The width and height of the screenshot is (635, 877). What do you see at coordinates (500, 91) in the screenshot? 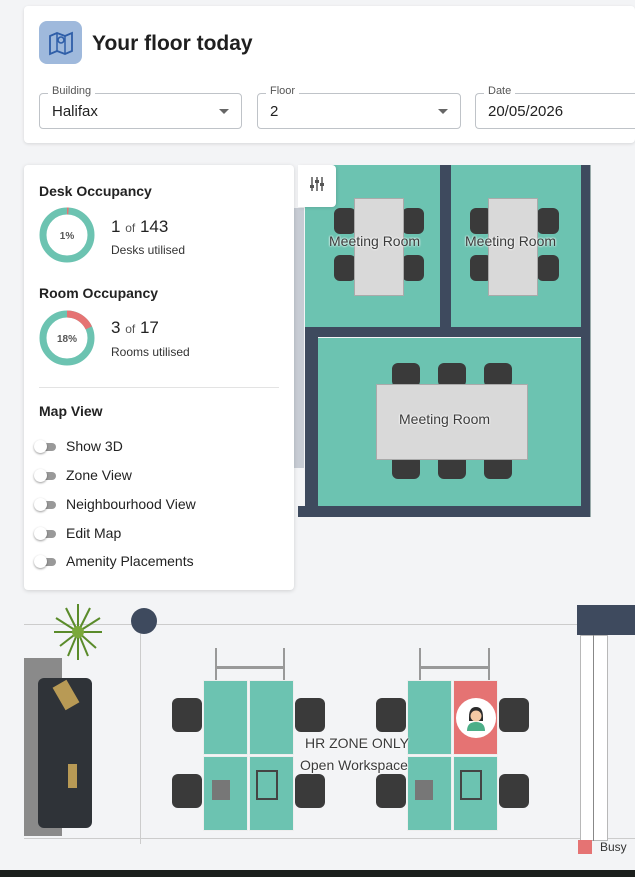
I see `date-label: Date` at bounding box center [500, 91].